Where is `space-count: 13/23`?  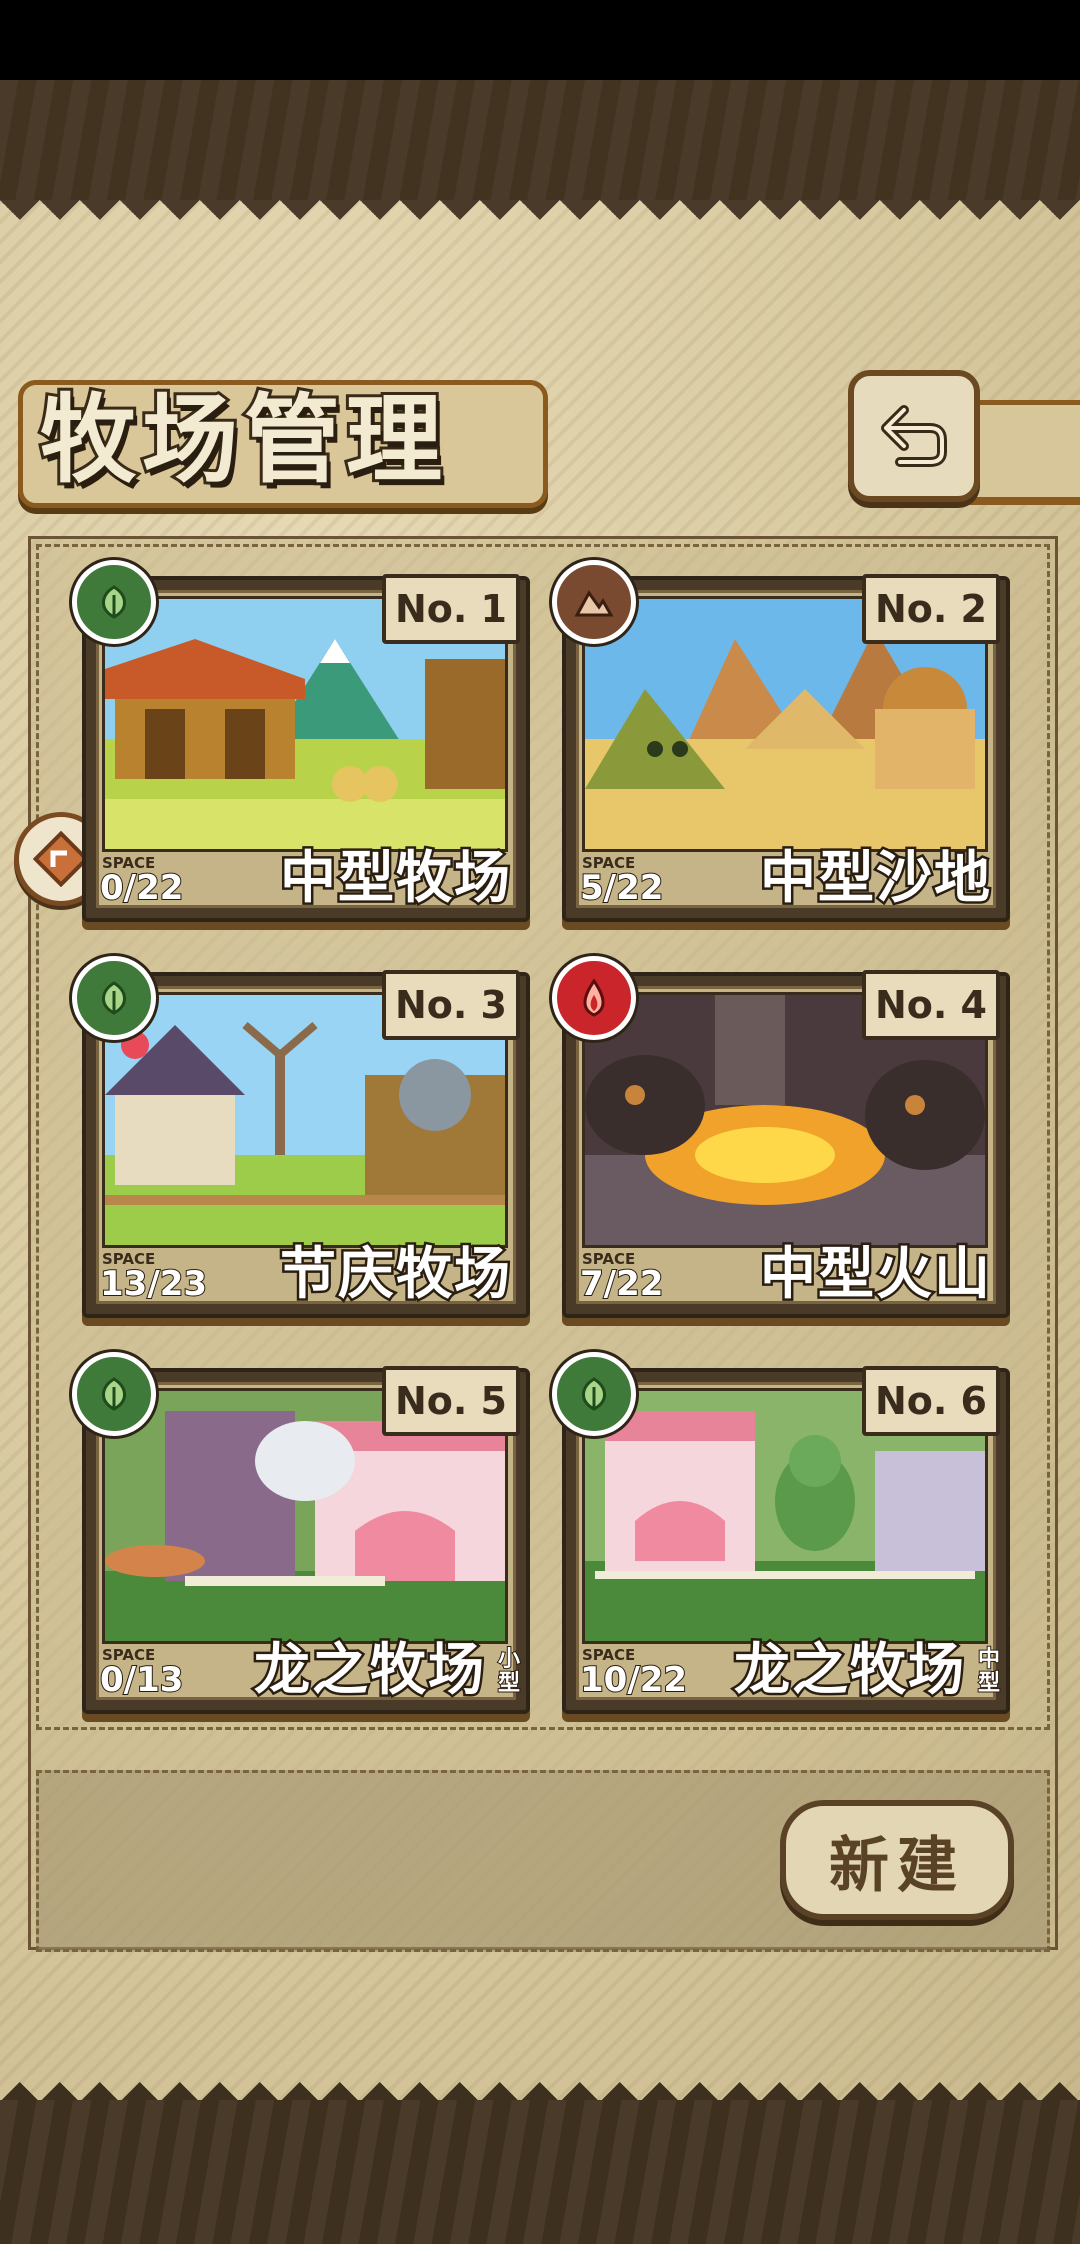
space-count: 13/23 is located at coordinates (153, 1284).